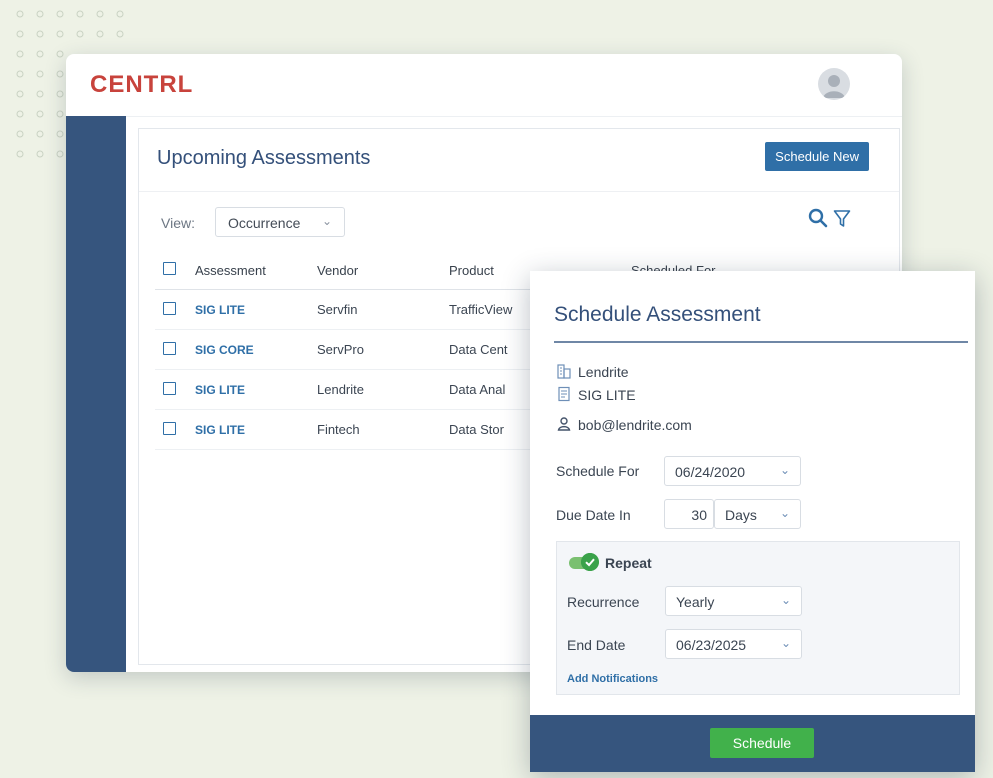 The image size is (993, 778). I want to click on page-title: Upcoming Assessments, so click(264, 158).